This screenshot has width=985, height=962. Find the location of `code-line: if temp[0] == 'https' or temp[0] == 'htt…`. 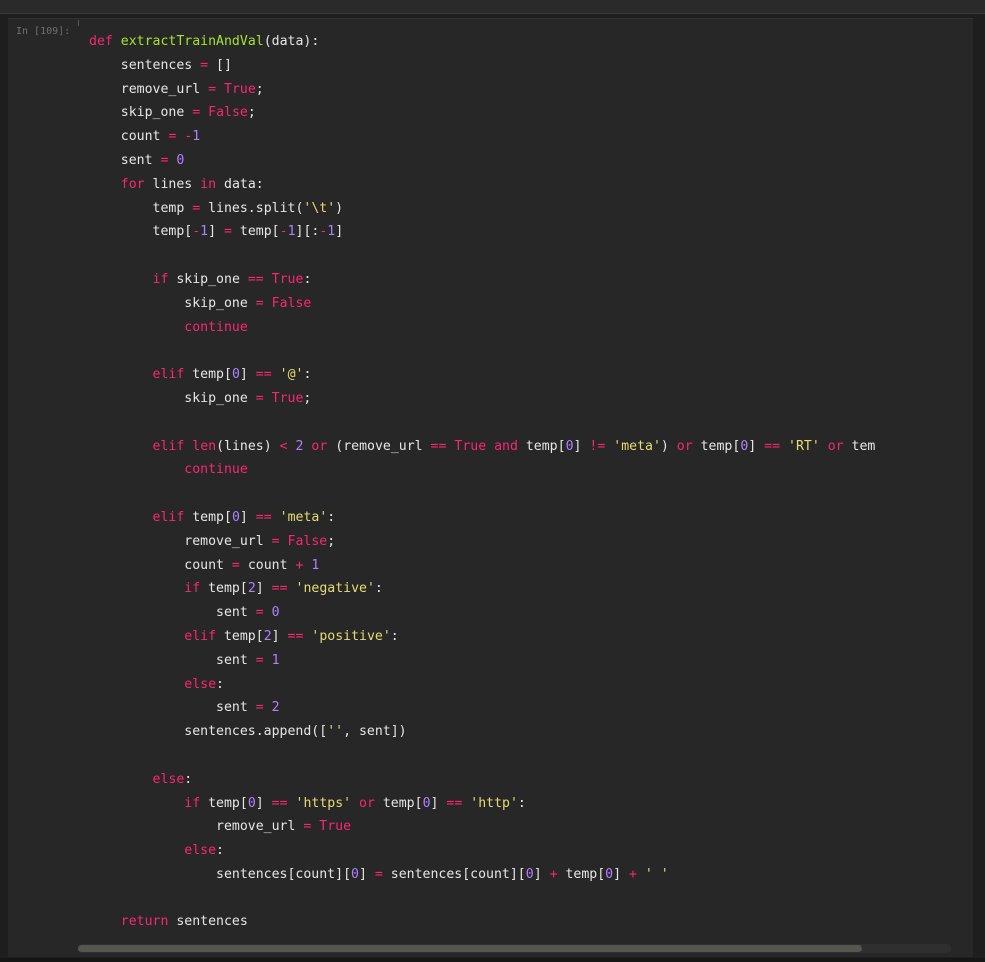

code-line: if temp[0] == 'https' or temp[0] == 'htt… is located at coordinates (520, 804).